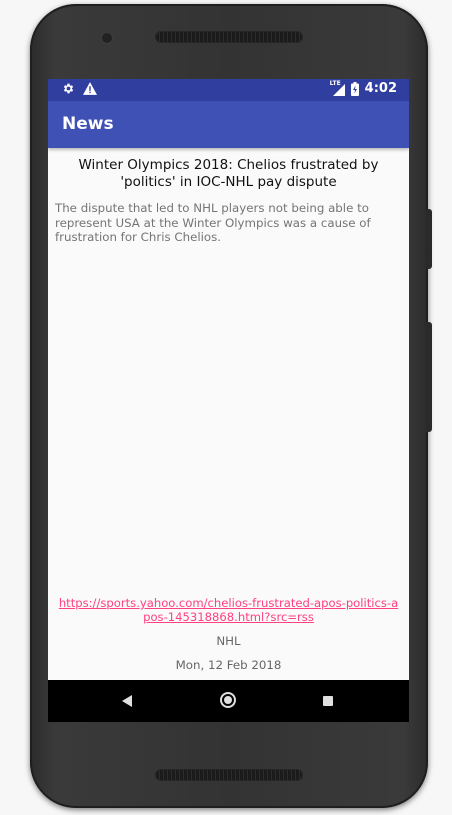 The image size is (452, 815). What do you see at coordinates (337, 88) in the screenshot?
I see `signal-icon: LTE` at bounding box center [337, 88].